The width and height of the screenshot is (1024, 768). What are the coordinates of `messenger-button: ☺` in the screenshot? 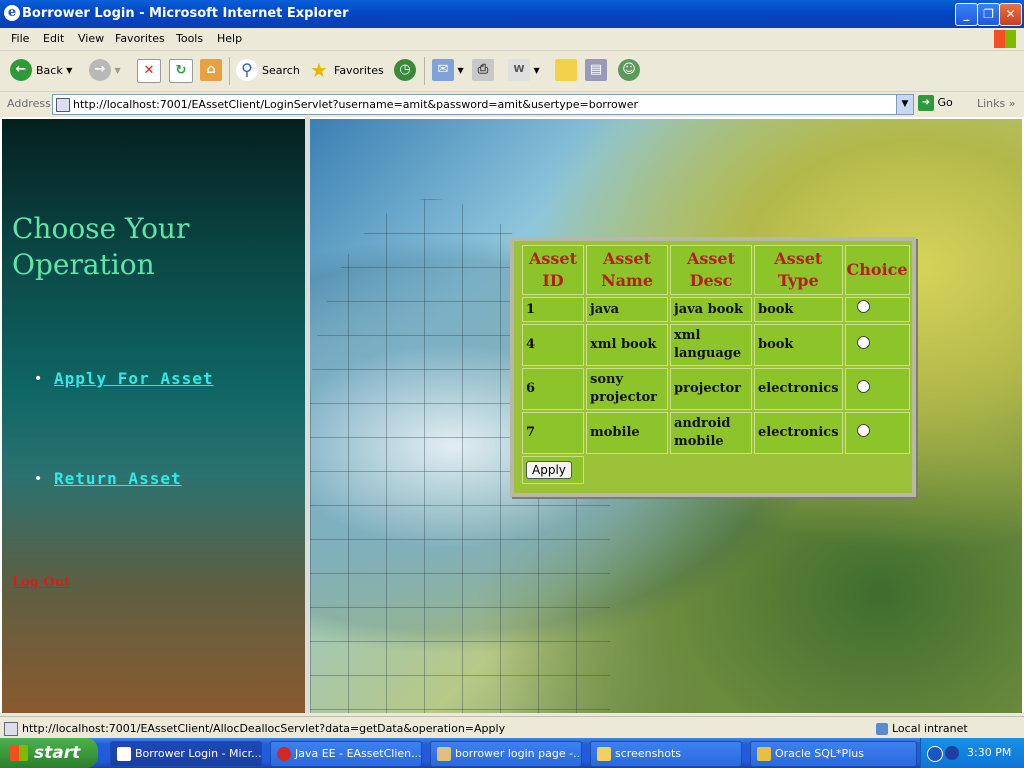 It's located at (629, 71).